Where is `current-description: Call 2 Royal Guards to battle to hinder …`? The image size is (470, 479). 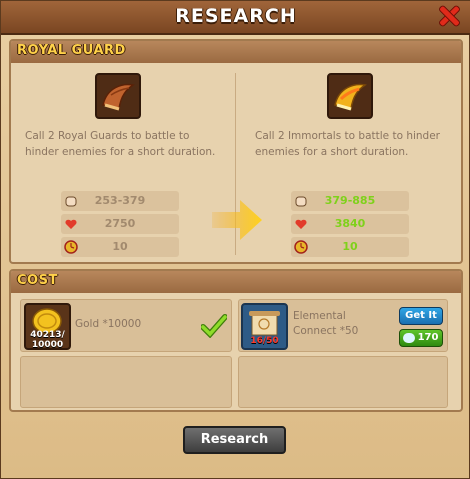 current-description: Call 2 Royal Guards to battle to hinder … is located at coordinates (120, 144).